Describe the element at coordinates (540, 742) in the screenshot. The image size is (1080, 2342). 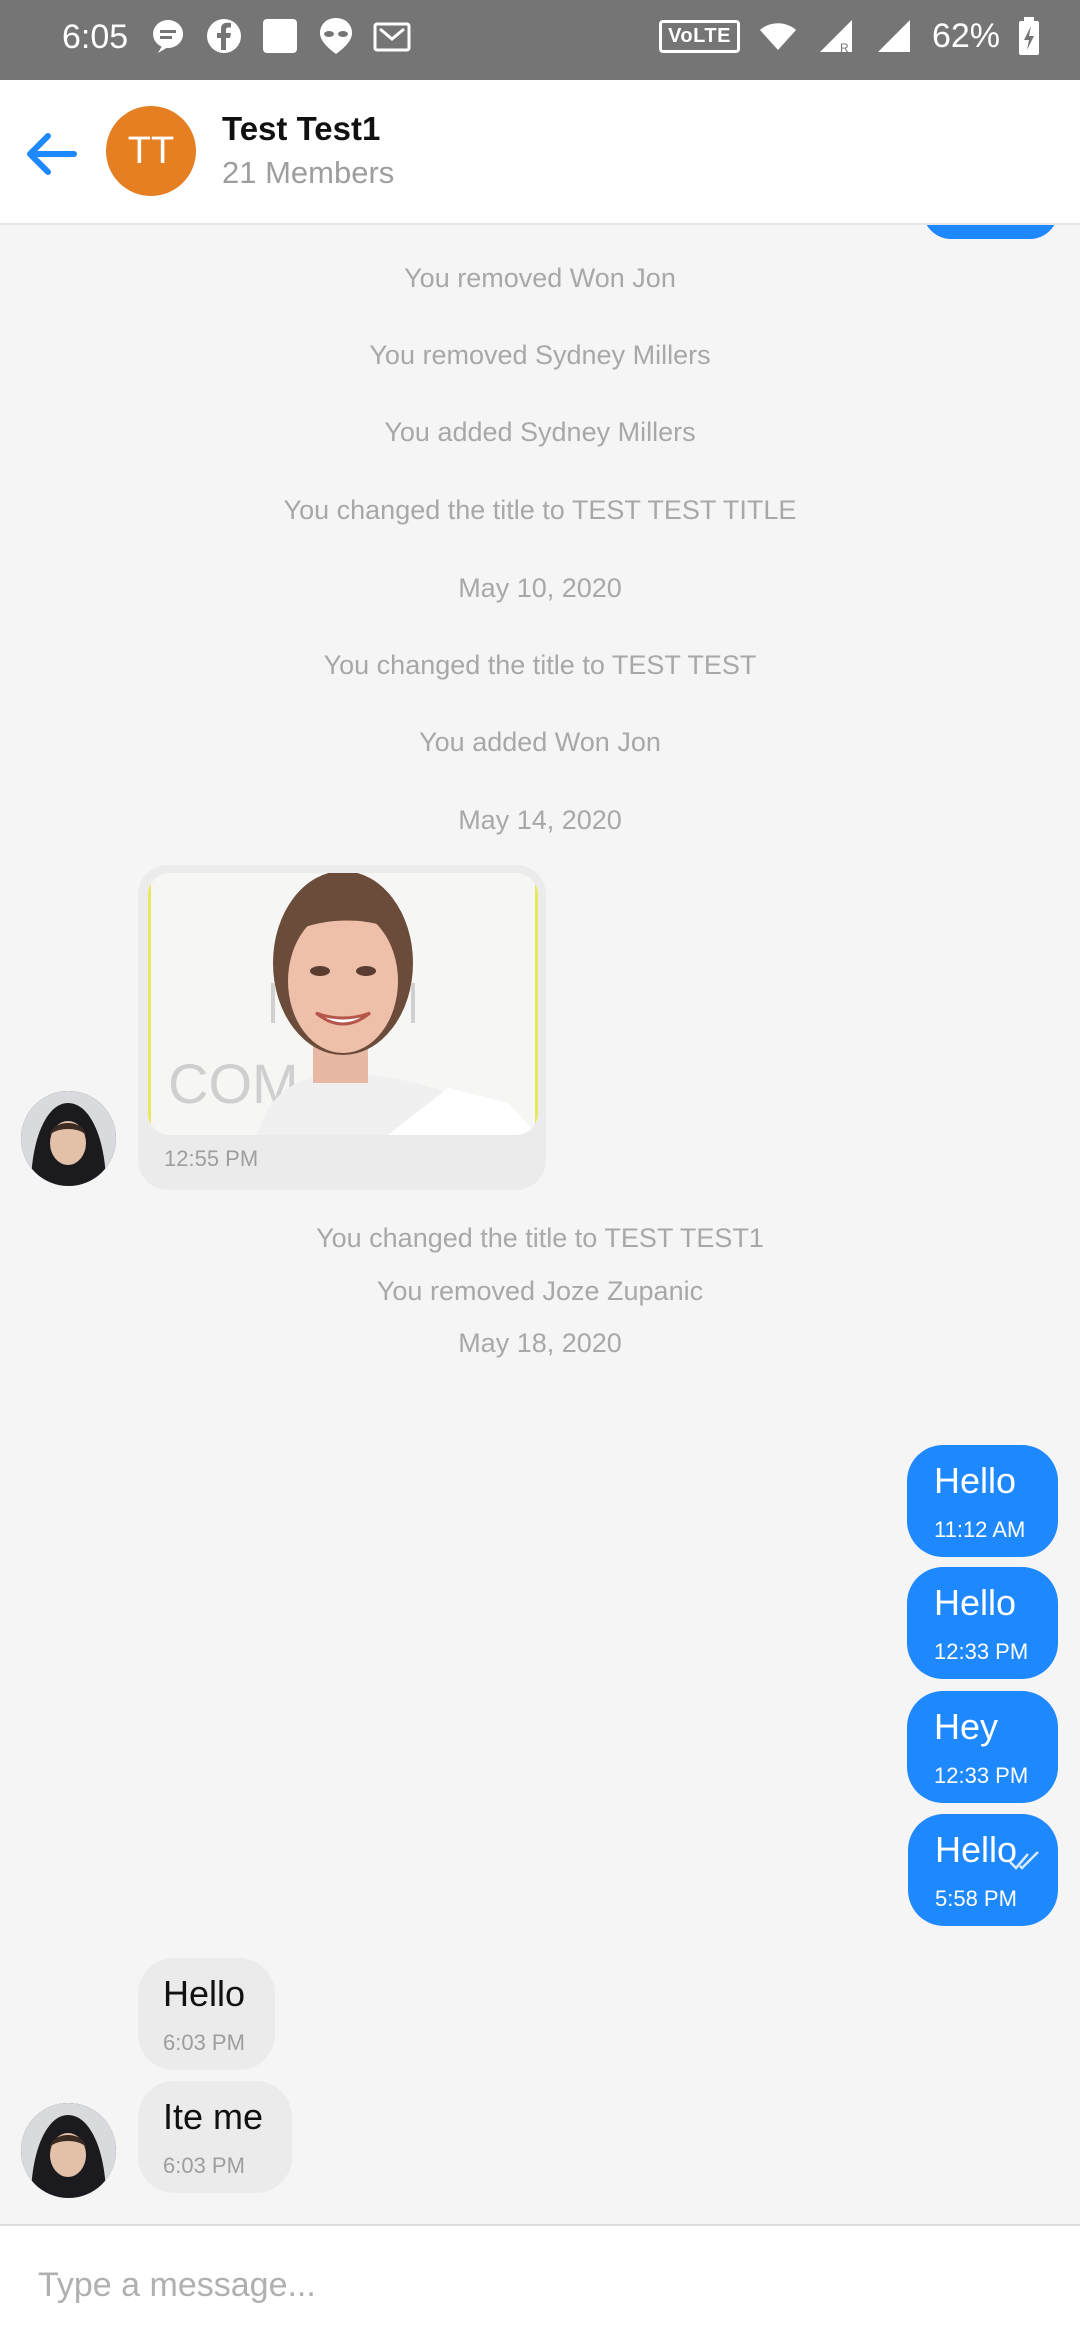
I see `system-message: You added Won Jon` at that location.